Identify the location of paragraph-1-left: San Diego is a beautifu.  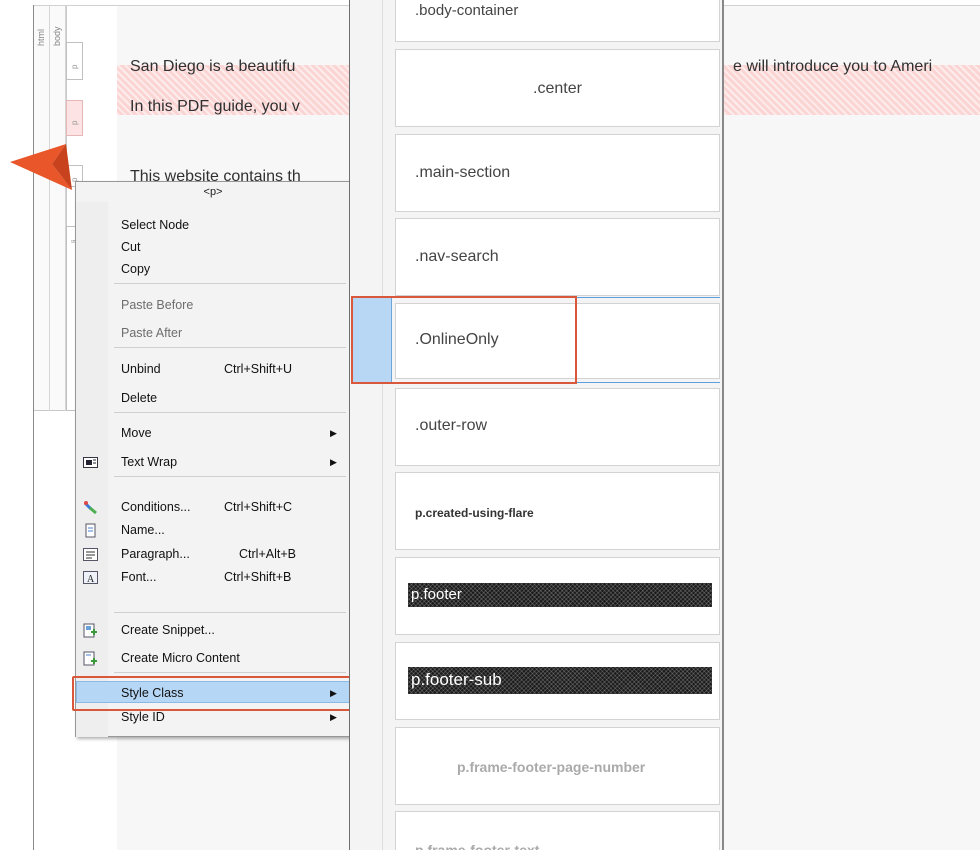
(213, 66).